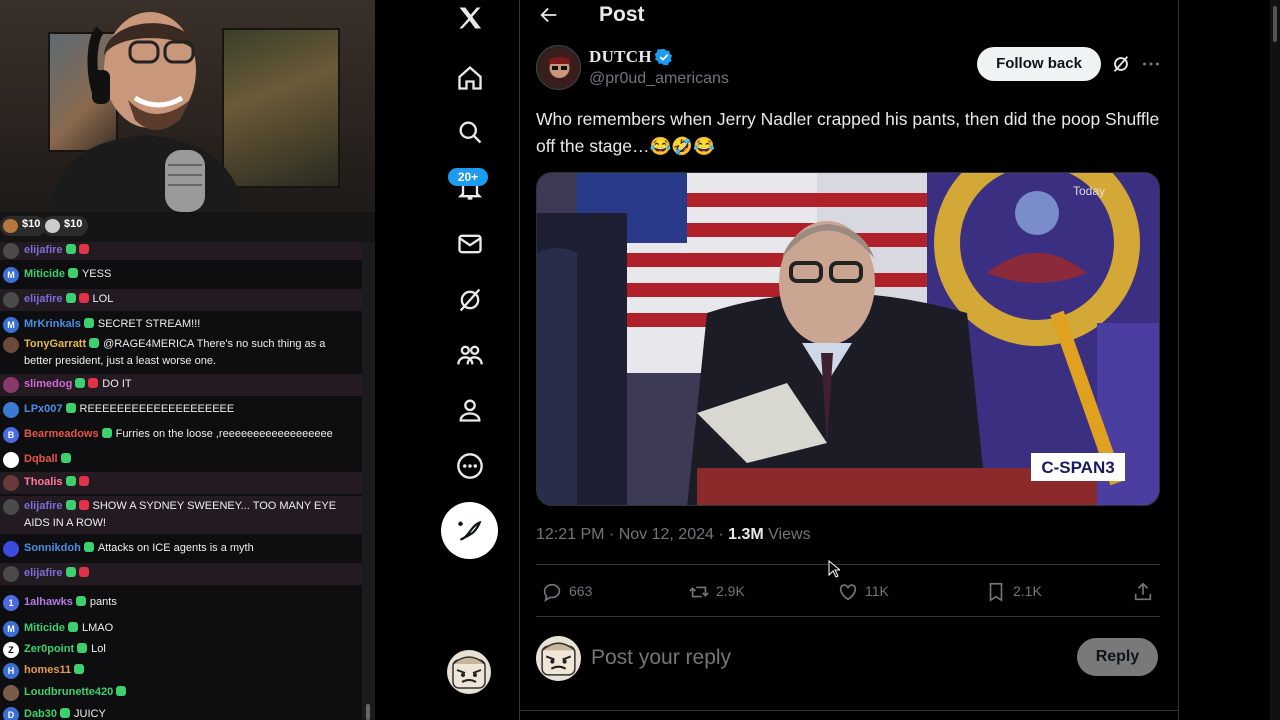 The image size is (1280, 720). Describe the element at coordinates (470, 355) in the screenshot. I see `communities-icon` at that location.